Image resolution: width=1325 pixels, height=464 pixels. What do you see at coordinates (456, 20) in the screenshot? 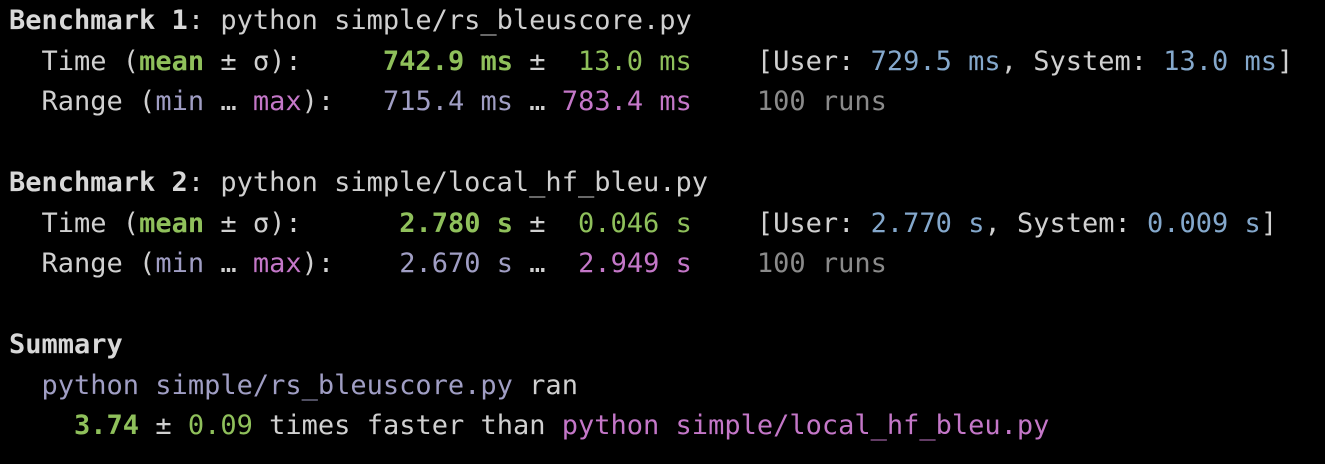
I see `benchmark-command: python simple/rs_bleuscore.py` at bounding box center [456, 20].